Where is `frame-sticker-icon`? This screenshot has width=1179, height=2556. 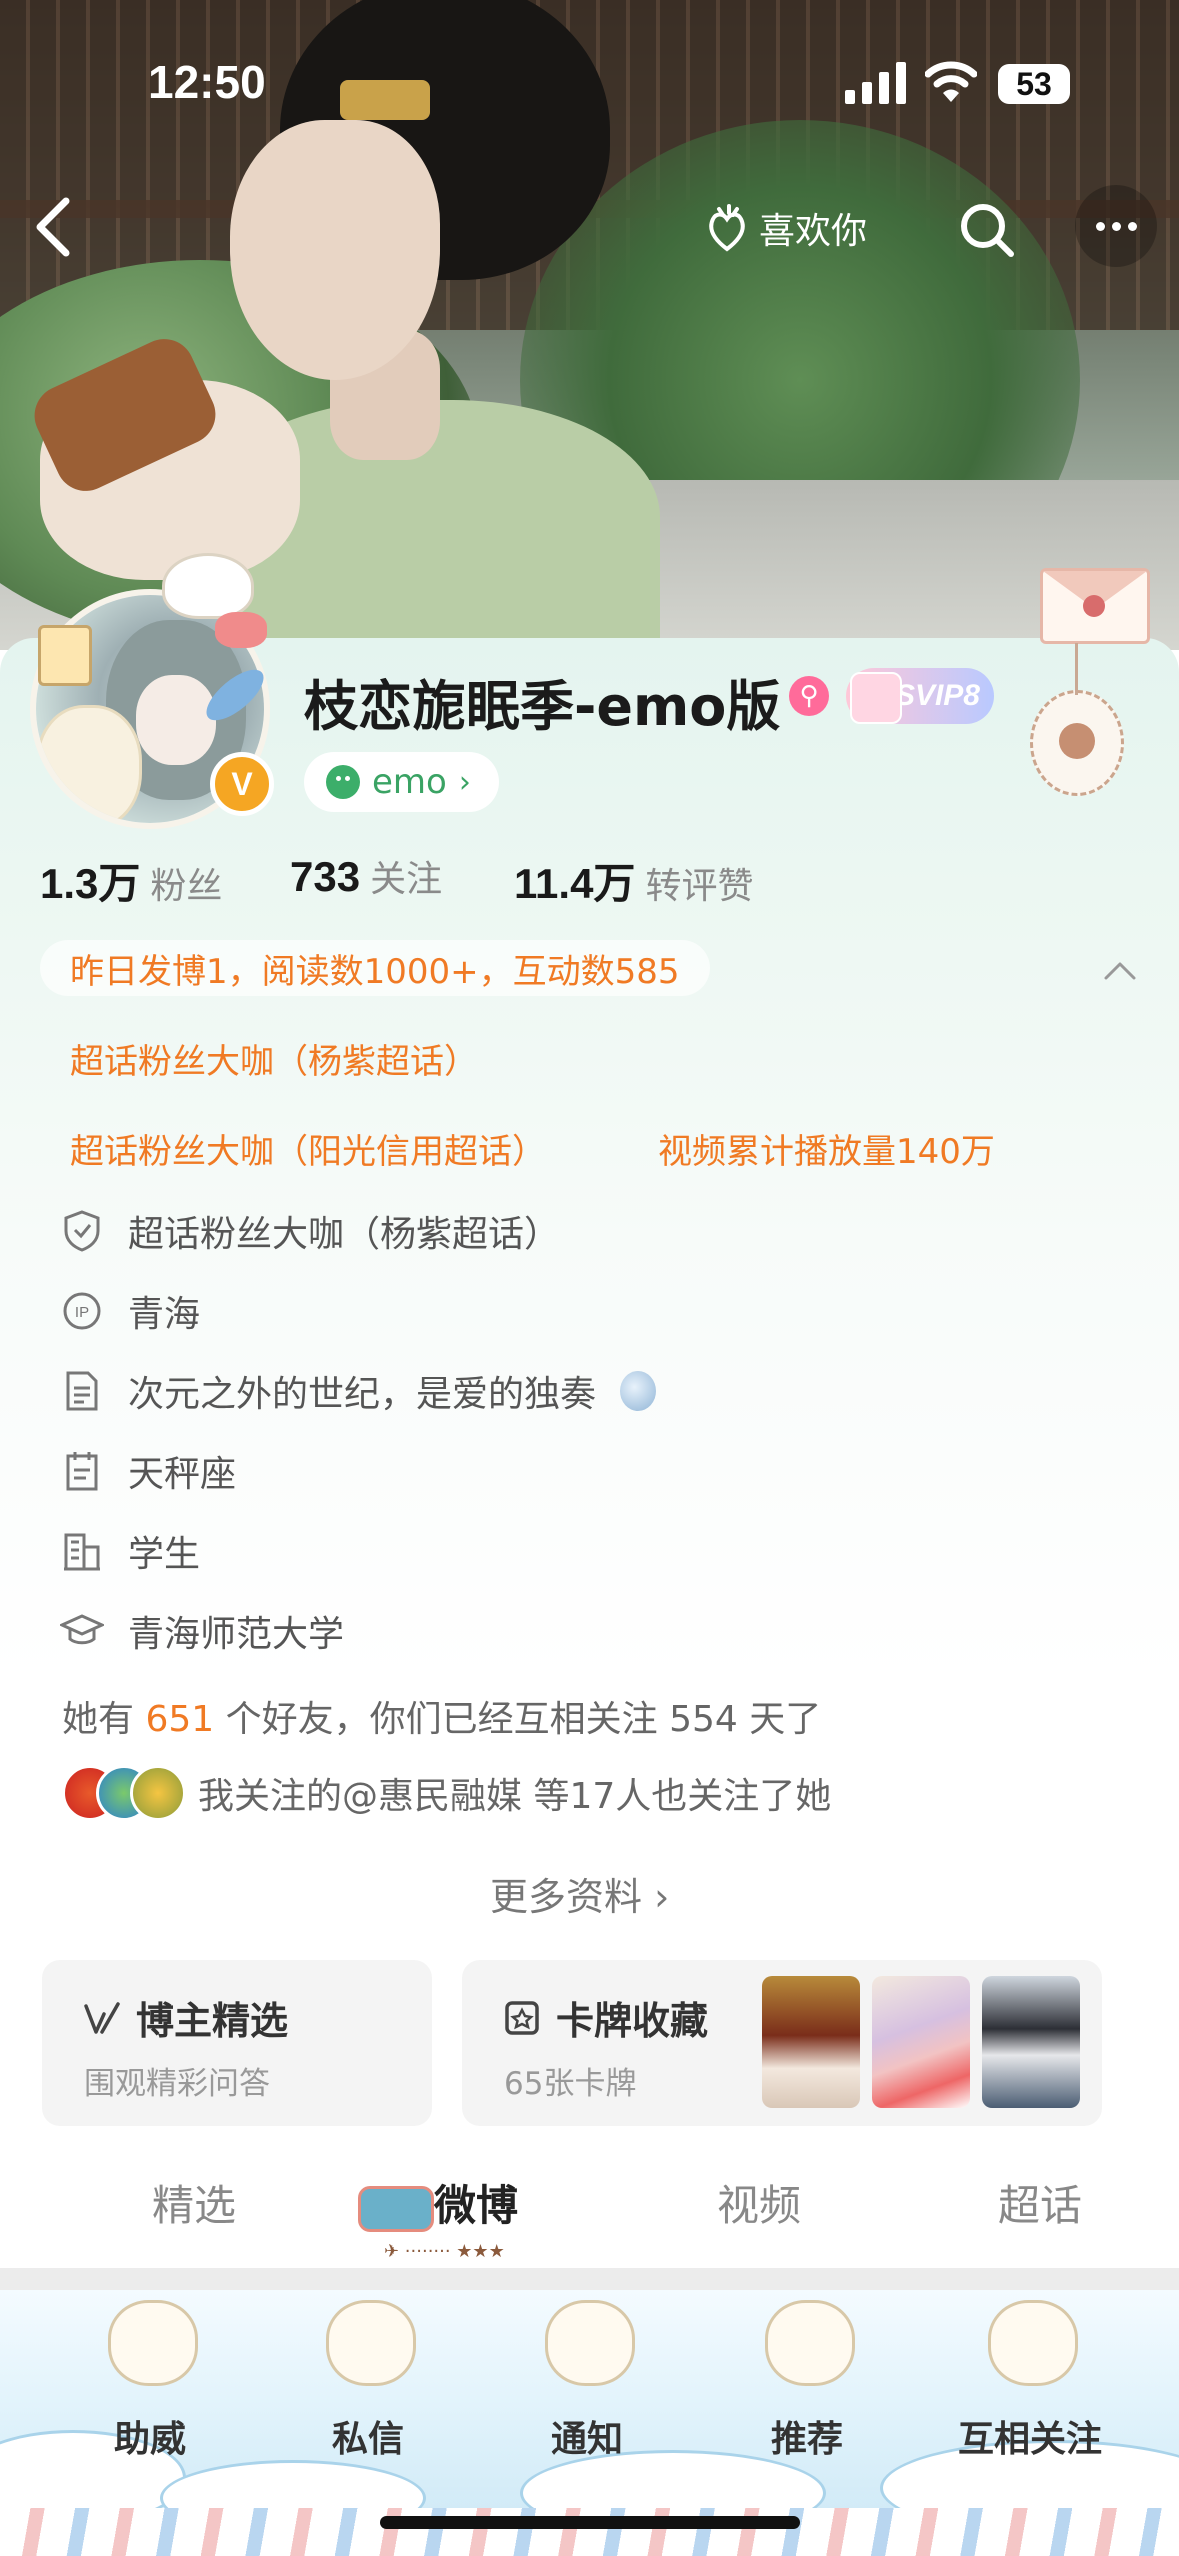 frame-sticker-icon is located at coordinates (65, 655).